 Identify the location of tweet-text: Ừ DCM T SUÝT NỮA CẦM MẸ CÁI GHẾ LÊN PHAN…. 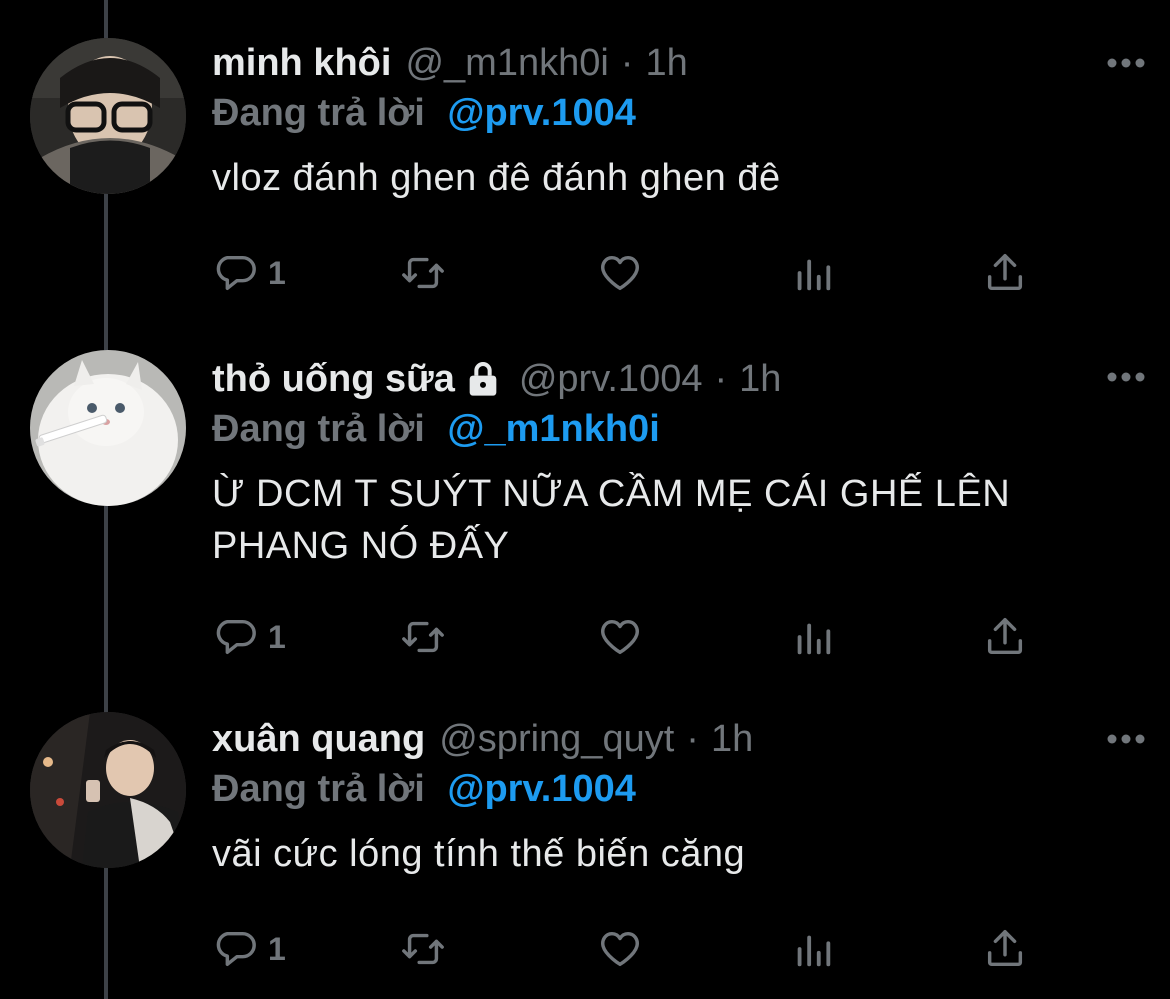
(611, 520).